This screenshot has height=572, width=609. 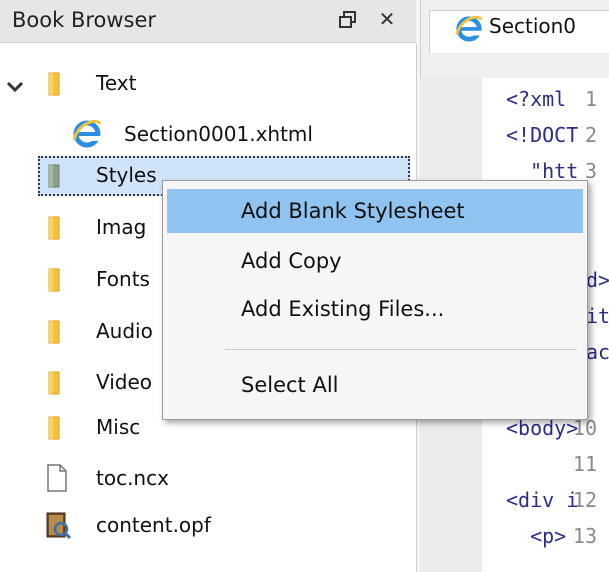 What do you see at coordinates (118, 427) in the screenshot?
I see `tree-item-label: Misc` at bounding box center [118, 427].